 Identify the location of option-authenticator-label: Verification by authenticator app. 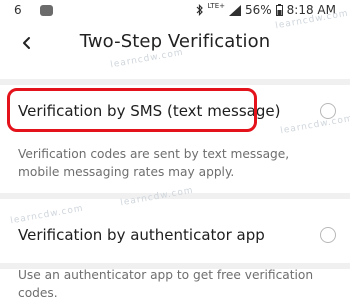
(141, 235).